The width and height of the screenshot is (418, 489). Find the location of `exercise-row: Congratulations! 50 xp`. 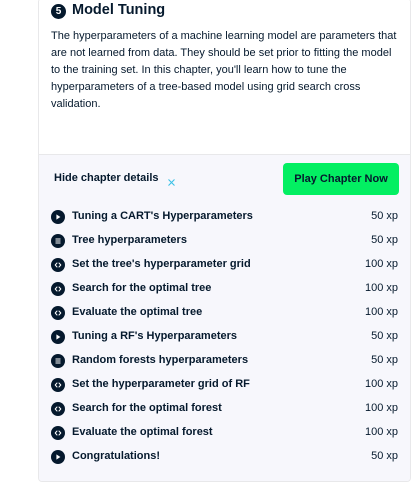

exercise-row: Congratulations! 50 xp is located at coordinates (224, 457).